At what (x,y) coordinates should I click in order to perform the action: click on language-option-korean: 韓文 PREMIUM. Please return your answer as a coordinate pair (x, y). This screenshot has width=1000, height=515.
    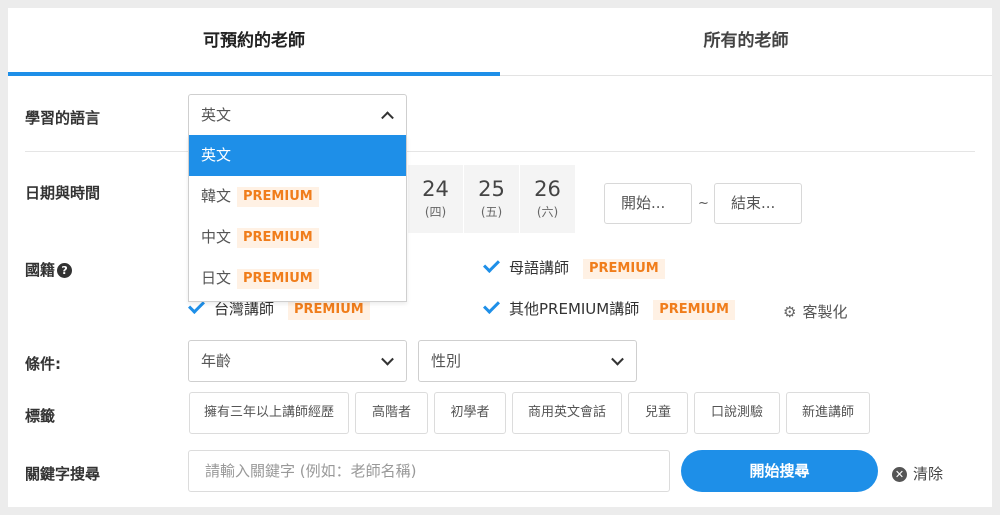
    Looking at the image, I should click on (297, 196).